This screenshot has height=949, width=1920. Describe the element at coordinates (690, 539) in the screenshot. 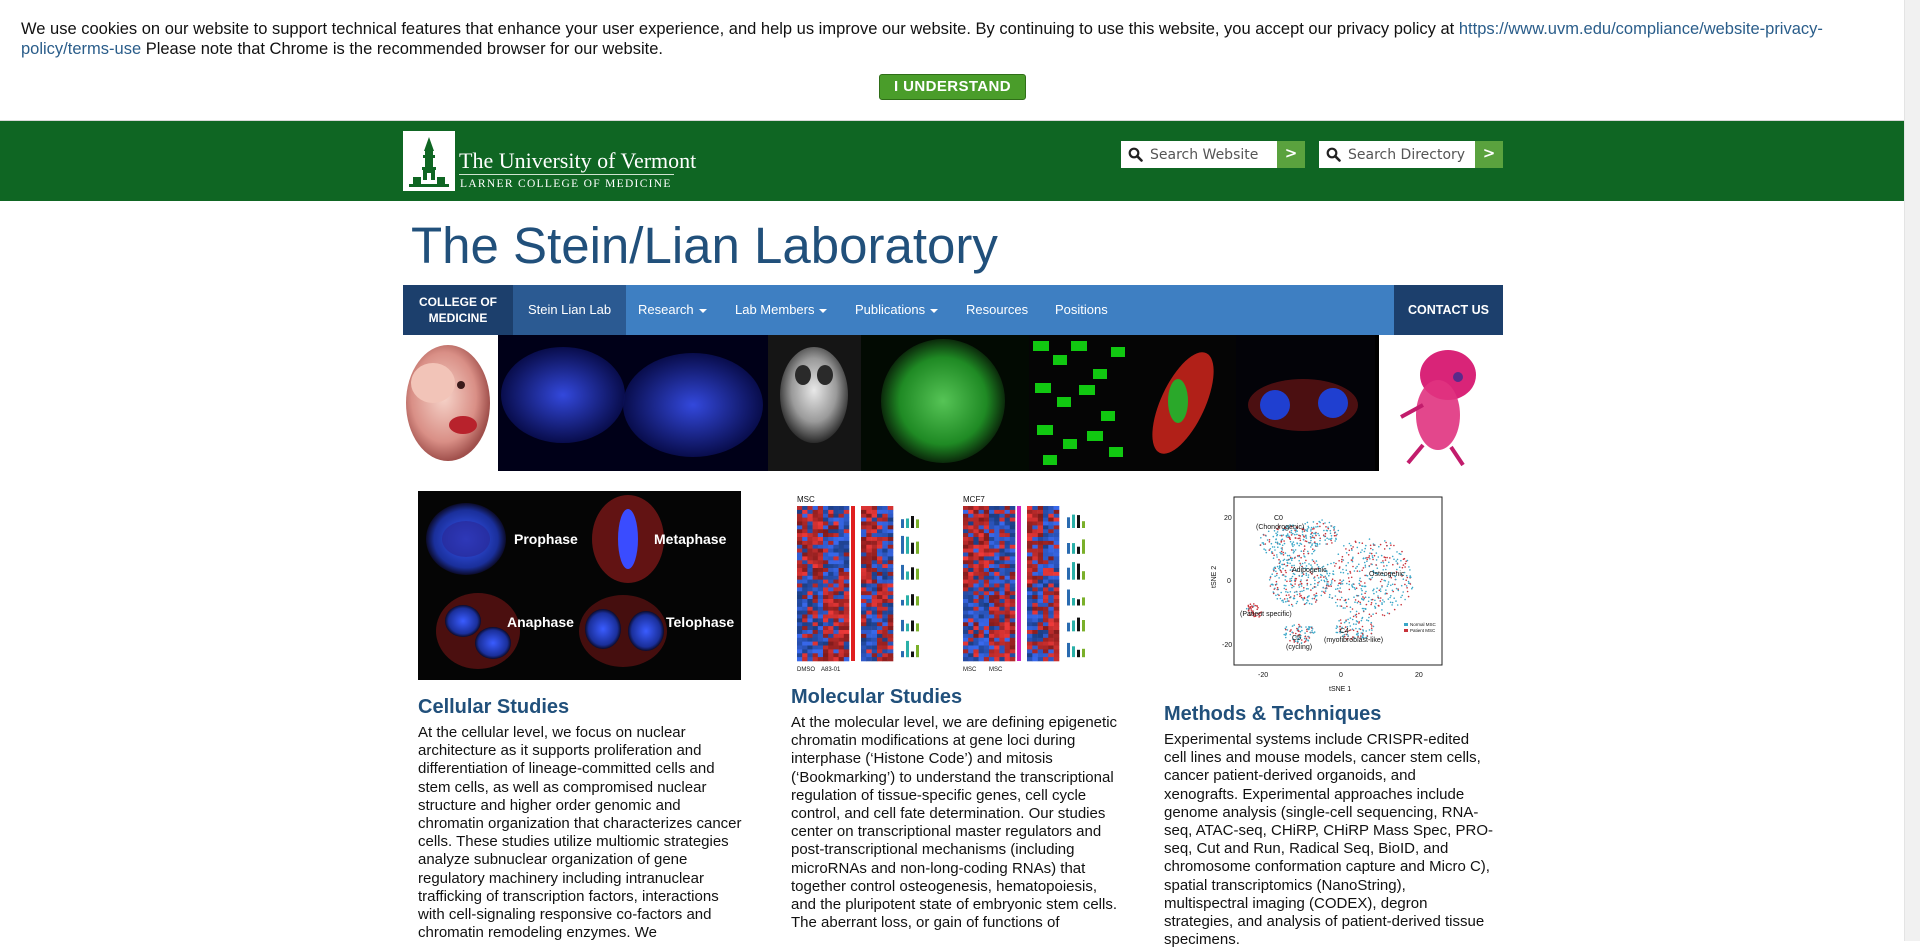

I see `metaphase-label: Metaphase` at that location.